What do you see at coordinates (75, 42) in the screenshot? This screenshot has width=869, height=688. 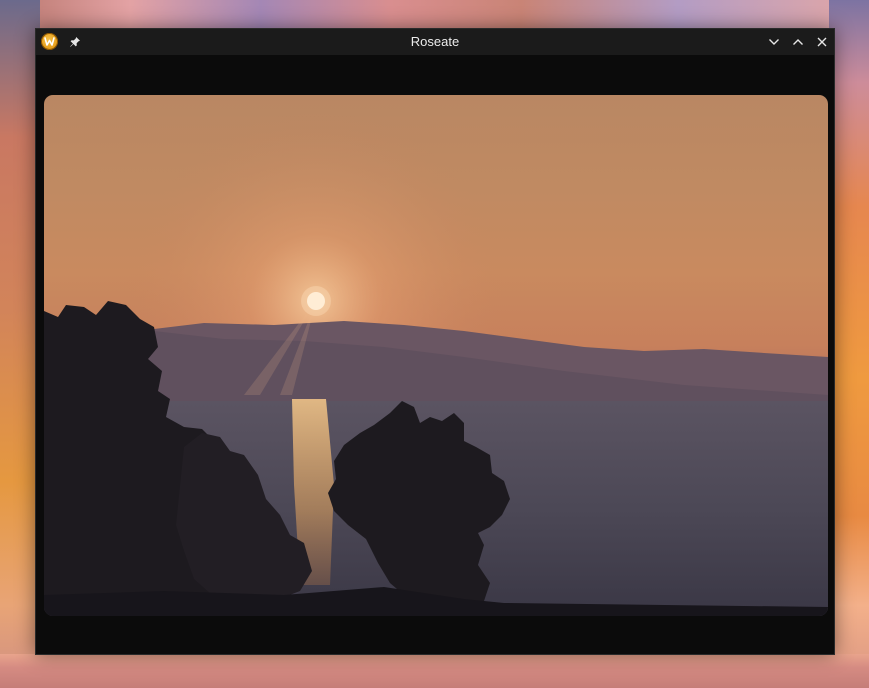 I see `pin-icon` at bounding box center [75, 42].